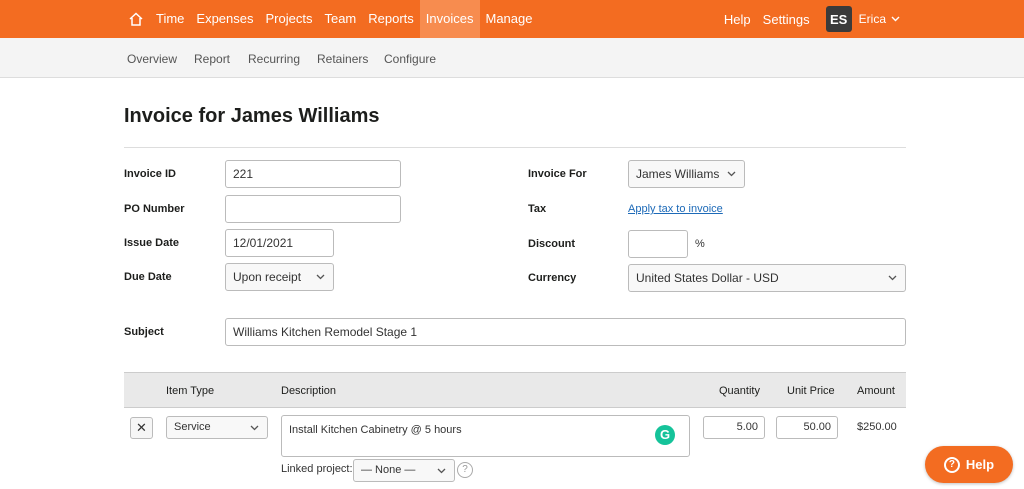  I want to click on nav-expenses: Expenses, so click(224, 19).